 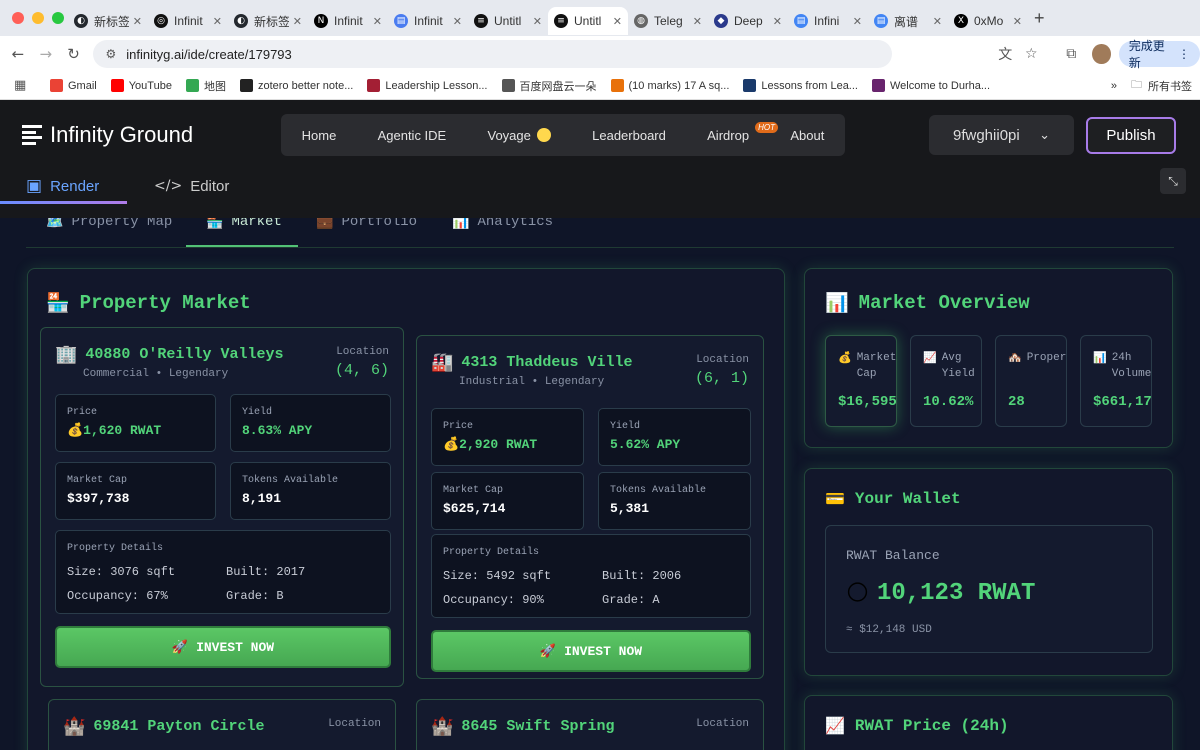 I want to click on browser-tab-title: Teleg, so click(x=668, y=21).